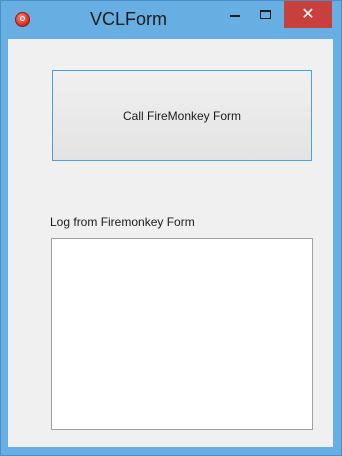 This screenshot has width=342, height=456. I want to click on maximize-button, so click(265, 15).